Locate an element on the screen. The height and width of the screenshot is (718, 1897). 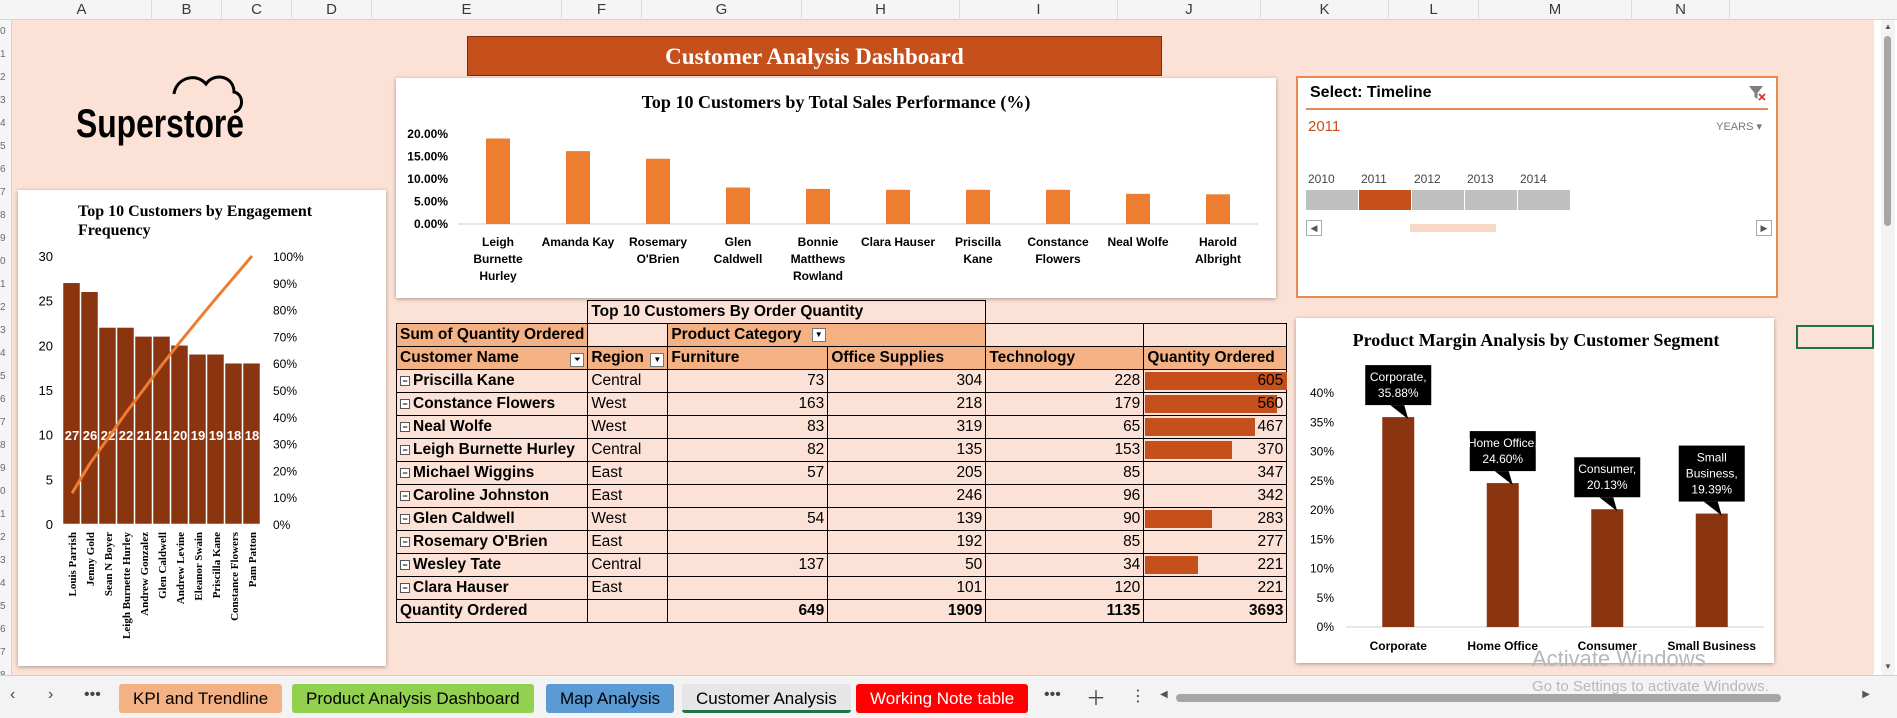
column-letter: H is located at coordinates (881, 10).